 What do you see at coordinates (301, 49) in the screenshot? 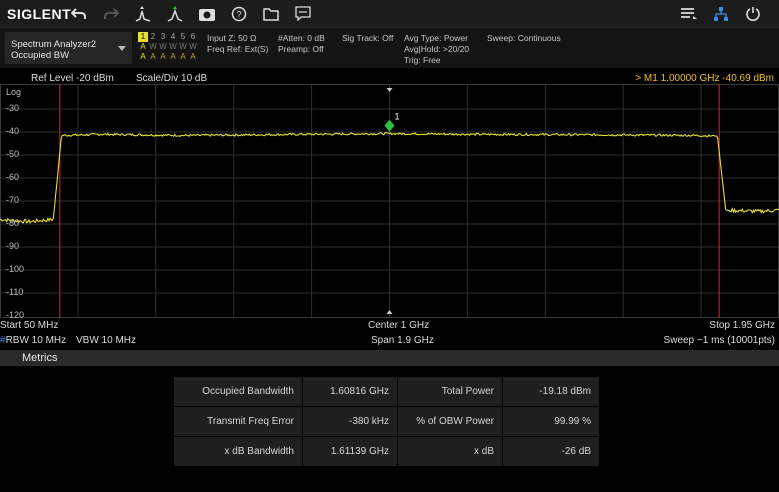
I see `preamp-status: Preamp: Off` at bounding box center [301, 49].